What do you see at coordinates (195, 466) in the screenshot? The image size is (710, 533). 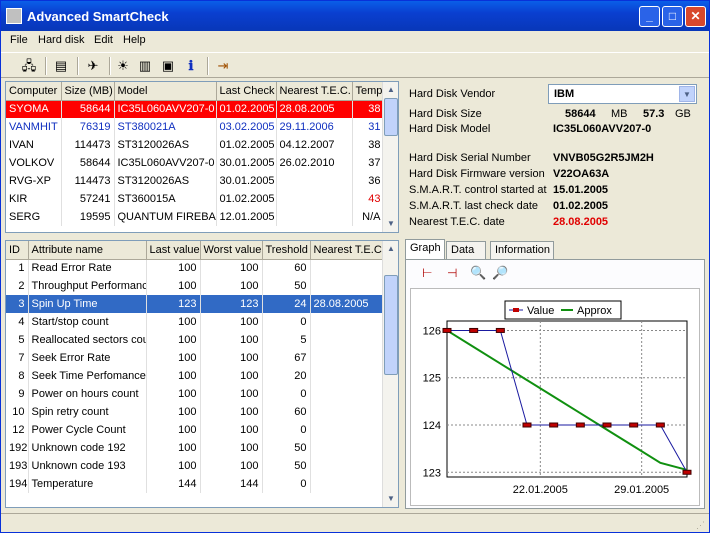 I see `attribute-row: 193 Unknown code 193 100 100 50` at bounding box center [195, 466].